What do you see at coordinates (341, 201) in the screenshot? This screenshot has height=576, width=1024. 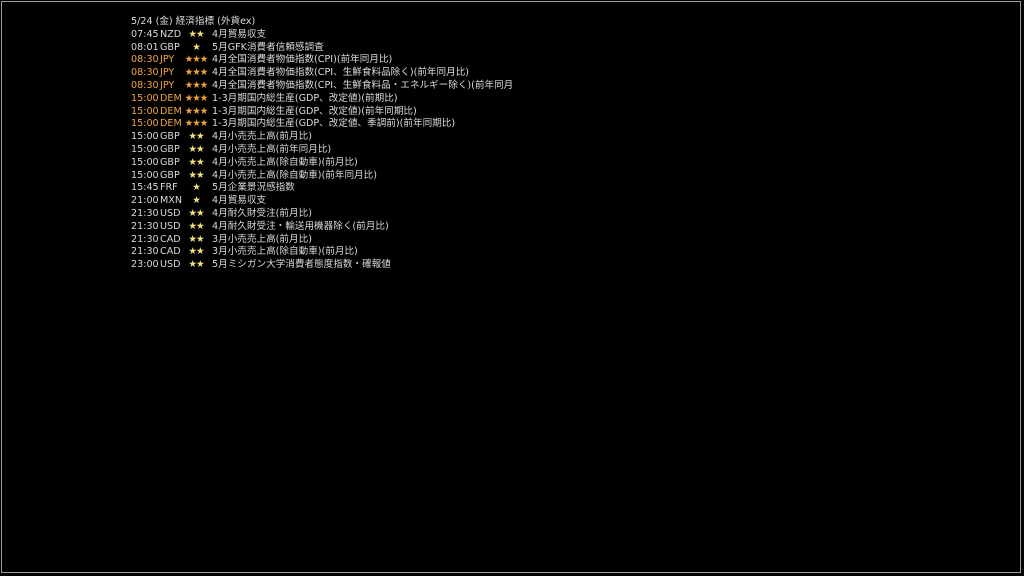 I see `event-row: 21:00 MXN ★ 4月貿易収支` at bounding box center [341, 201].